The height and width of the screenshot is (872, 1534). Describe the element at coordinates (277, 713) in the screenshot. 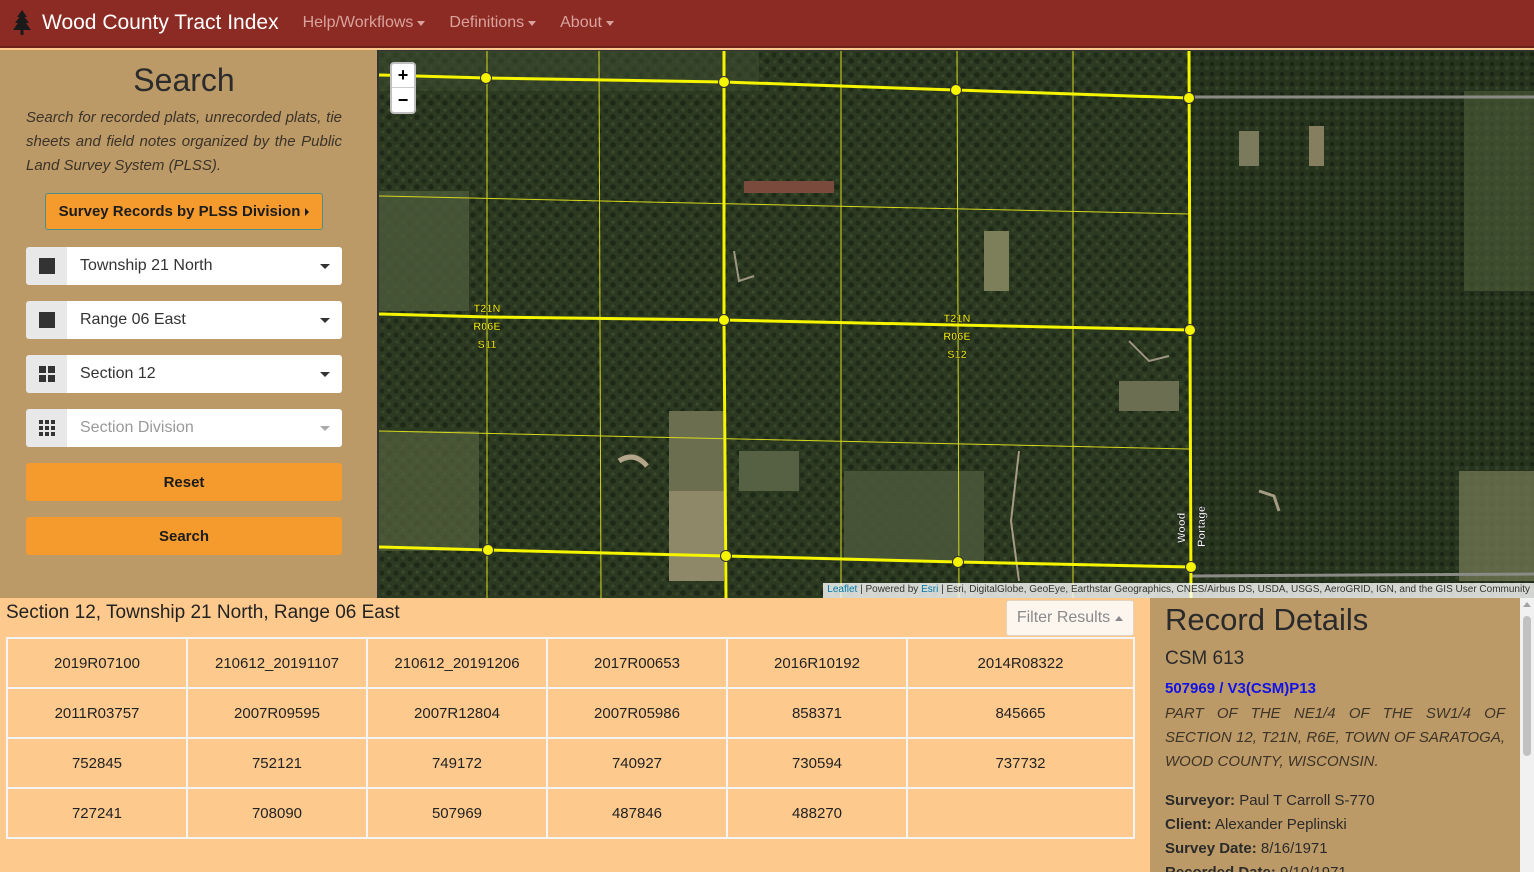

I see `record-cell: 2007R09595` at that location.